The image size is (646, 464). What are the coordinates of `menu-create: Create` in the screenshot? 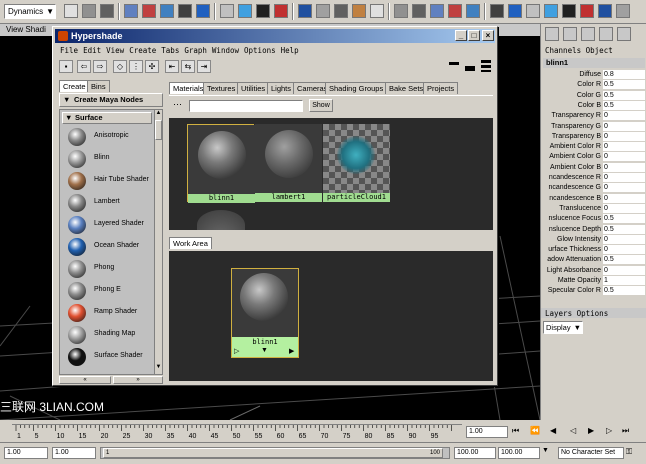 It's located at (142, 51).